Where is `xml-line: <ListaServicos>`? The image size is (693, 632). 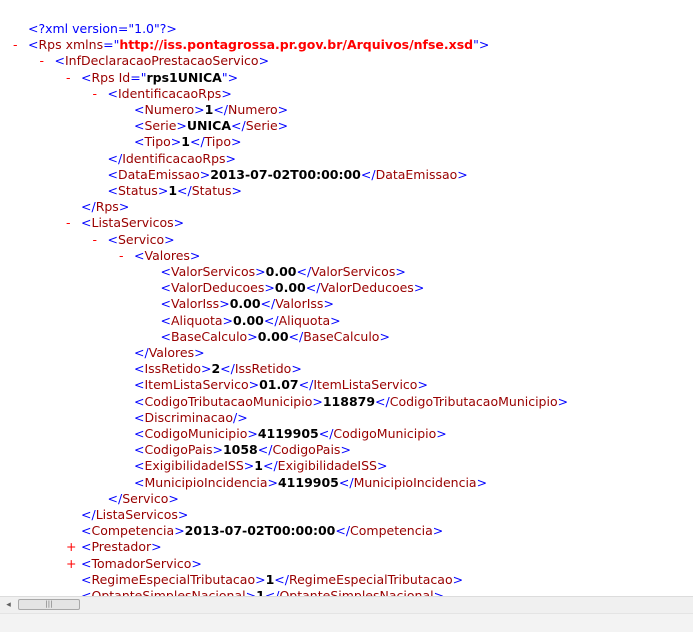
xml-line: <ListaServicos> is located at coordinates (132, 223).